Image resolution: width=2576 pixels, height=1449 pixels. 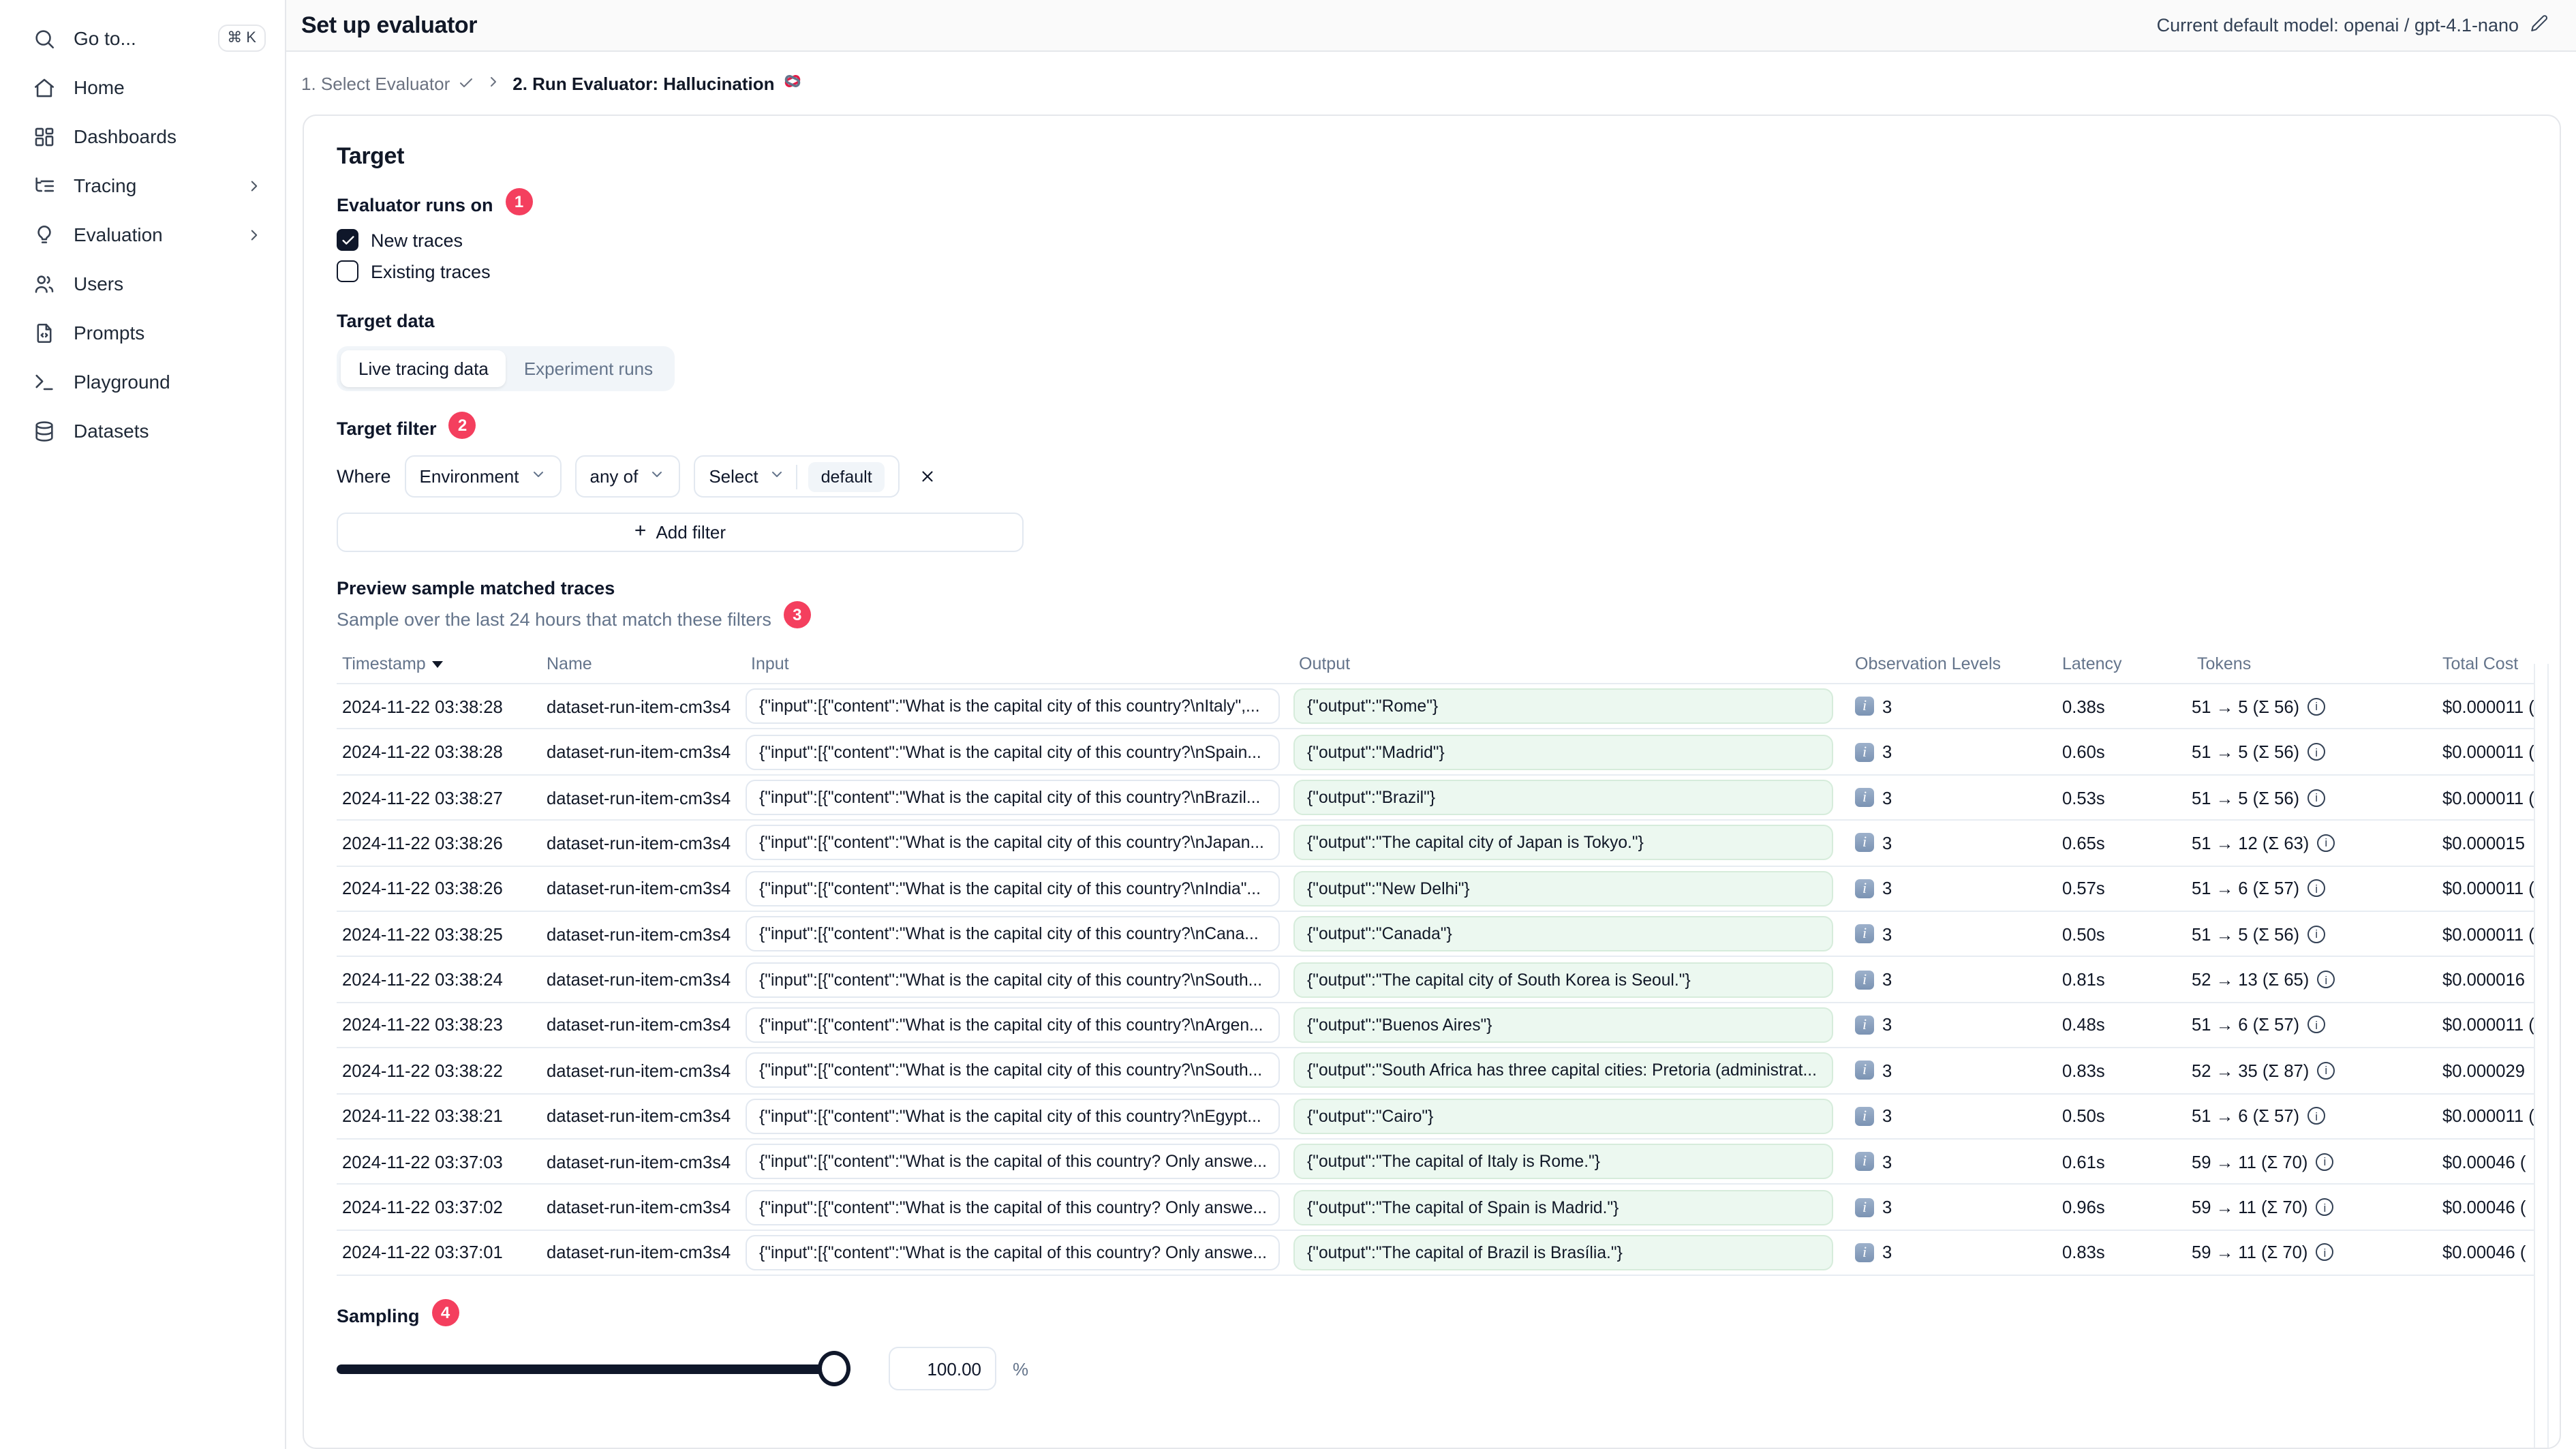 I want to click on cell-output: {"output":"Madrid"}, so click(x=1563, y=752).